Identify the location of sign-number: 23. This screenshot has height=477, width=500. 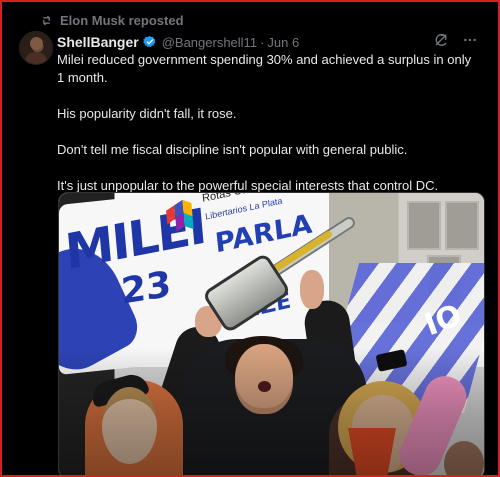
(146, 288).